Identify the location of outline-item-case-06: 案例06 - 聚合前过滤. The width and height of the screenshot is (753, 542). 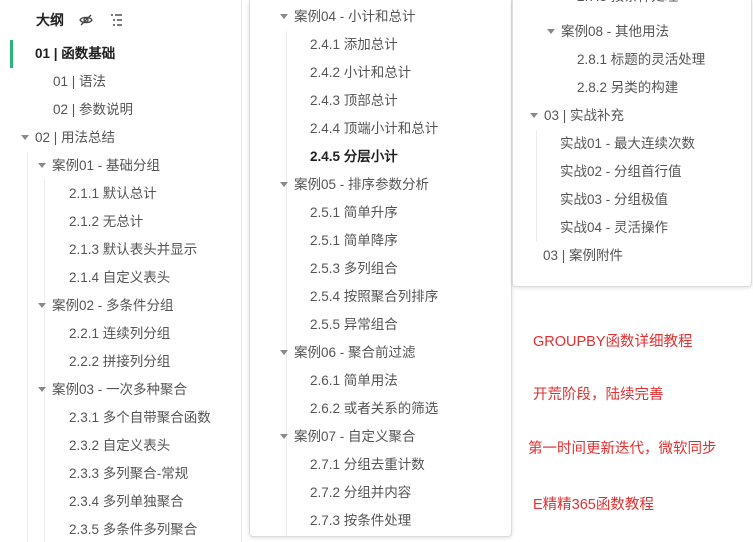
(348, 353).